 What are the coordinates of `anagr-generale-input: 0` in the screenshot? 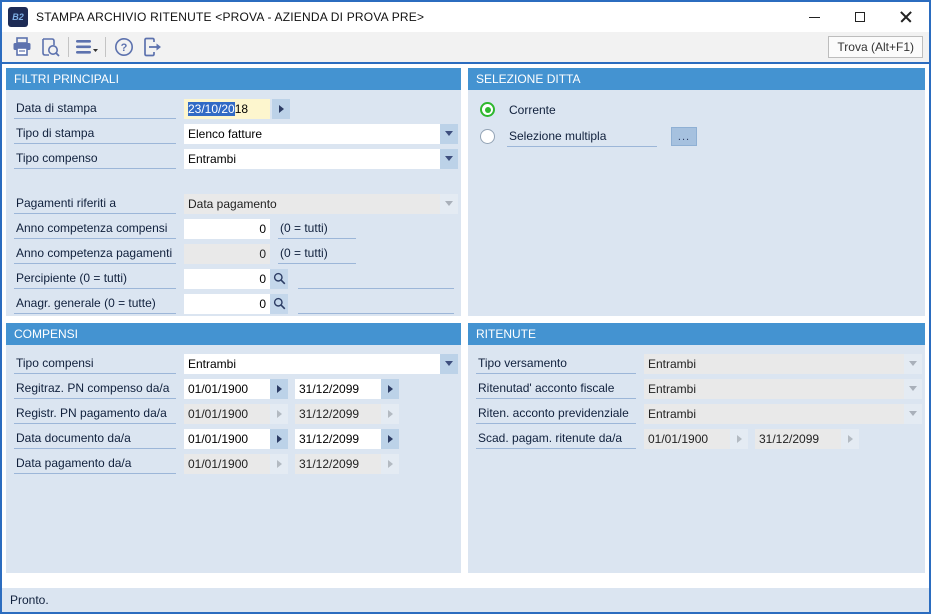 It's located at (227, 303).